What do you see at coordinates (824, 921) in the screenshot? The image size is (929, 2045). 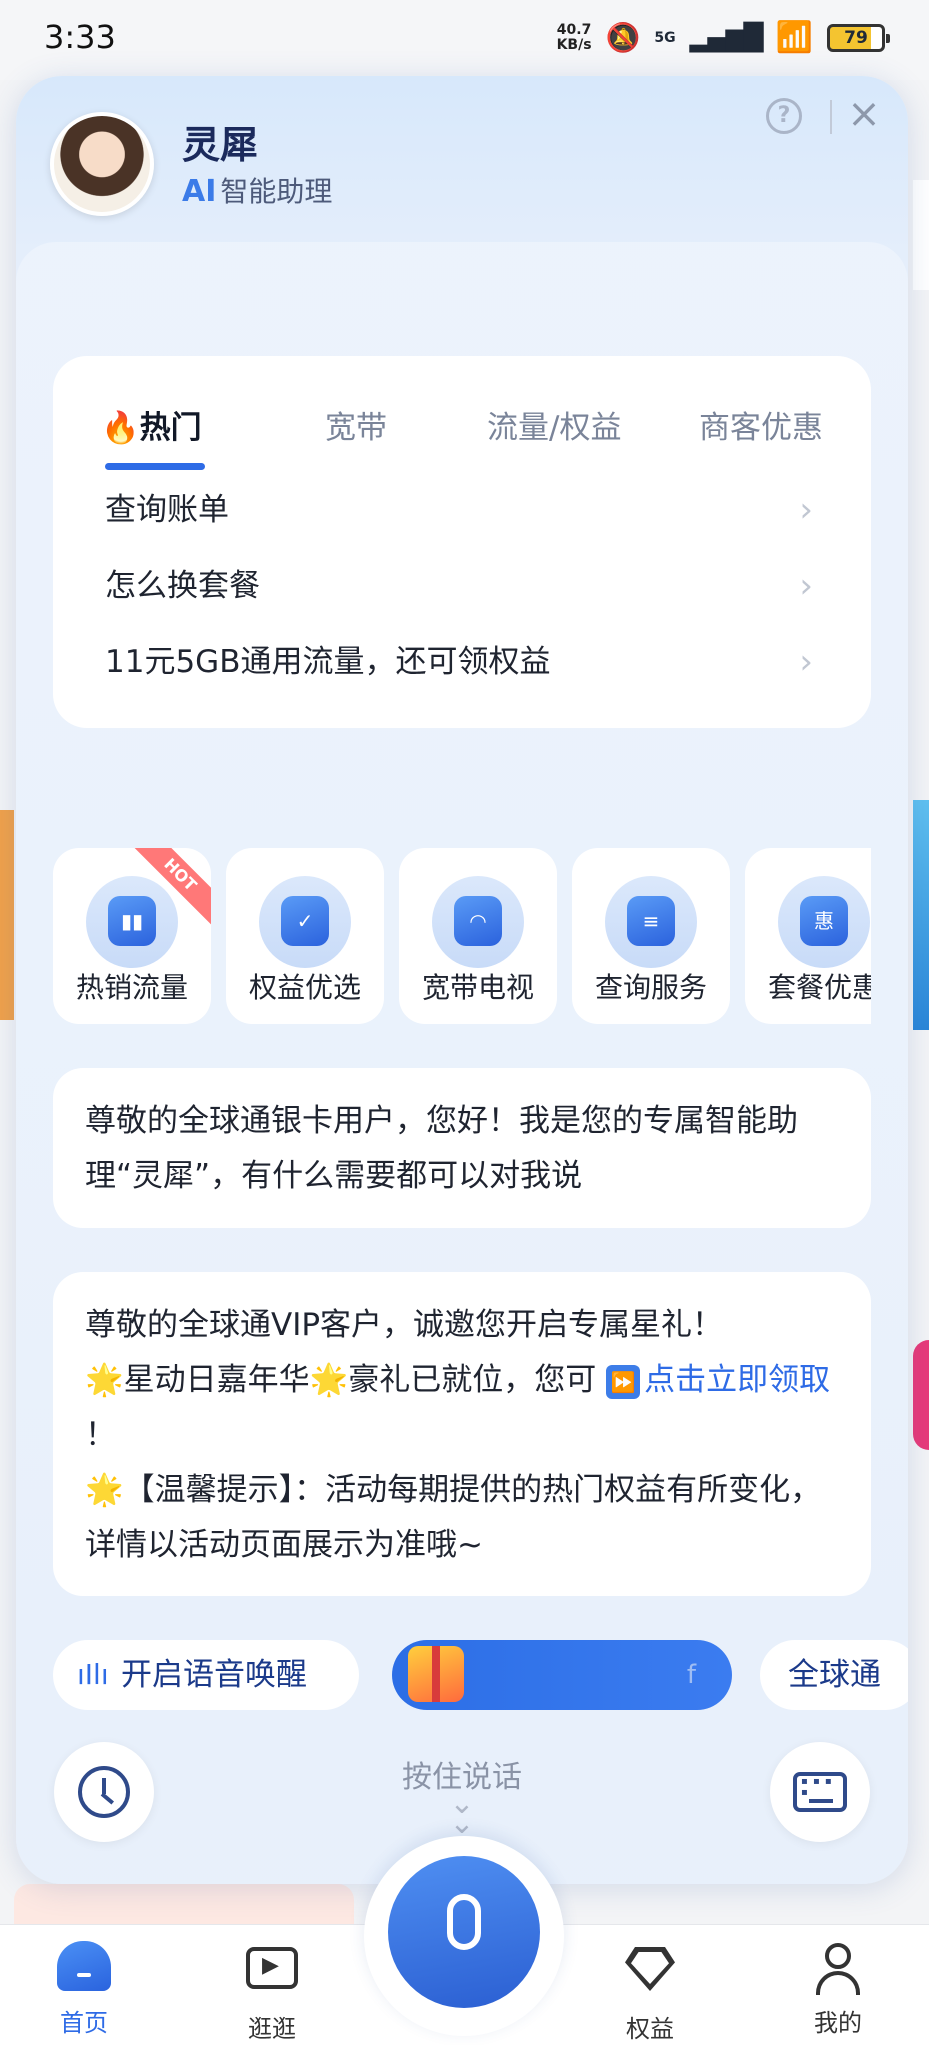 I see `money-bag-icon: 惠` at bounding box center [824, 921].